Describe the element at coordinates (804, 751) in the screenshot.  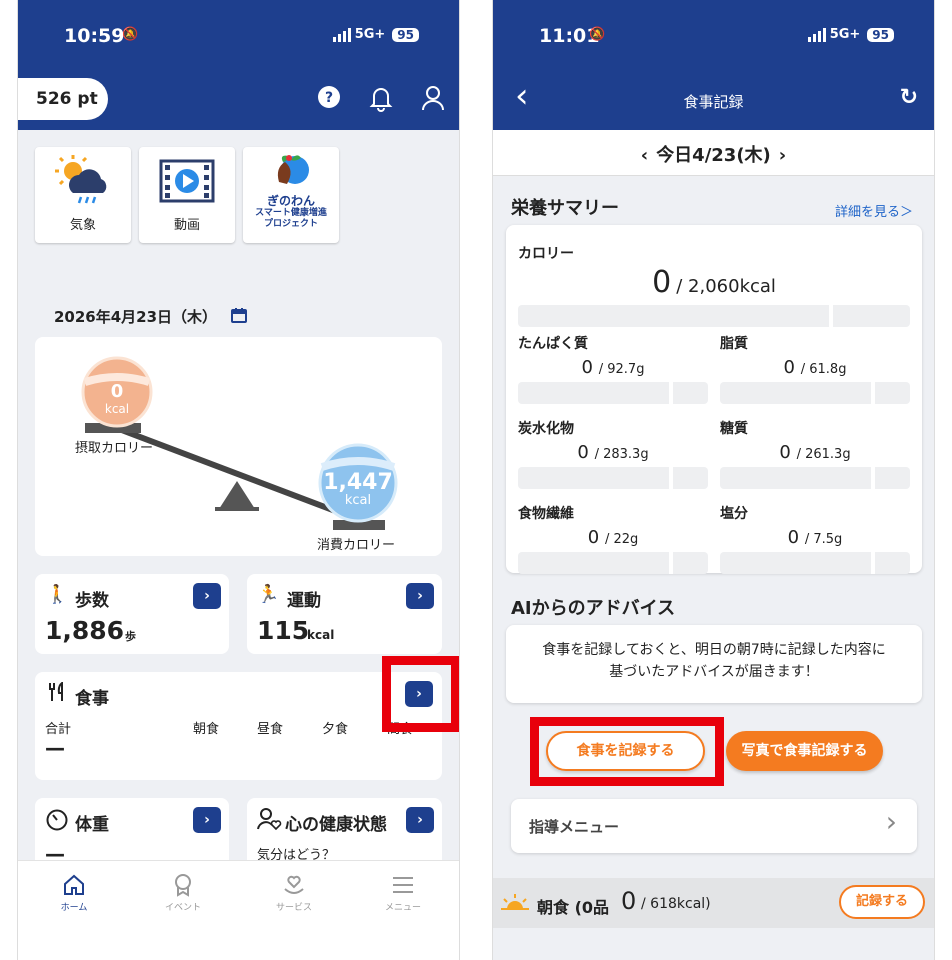
I see `photo-record-button: 写真で食事記録する` at that location.